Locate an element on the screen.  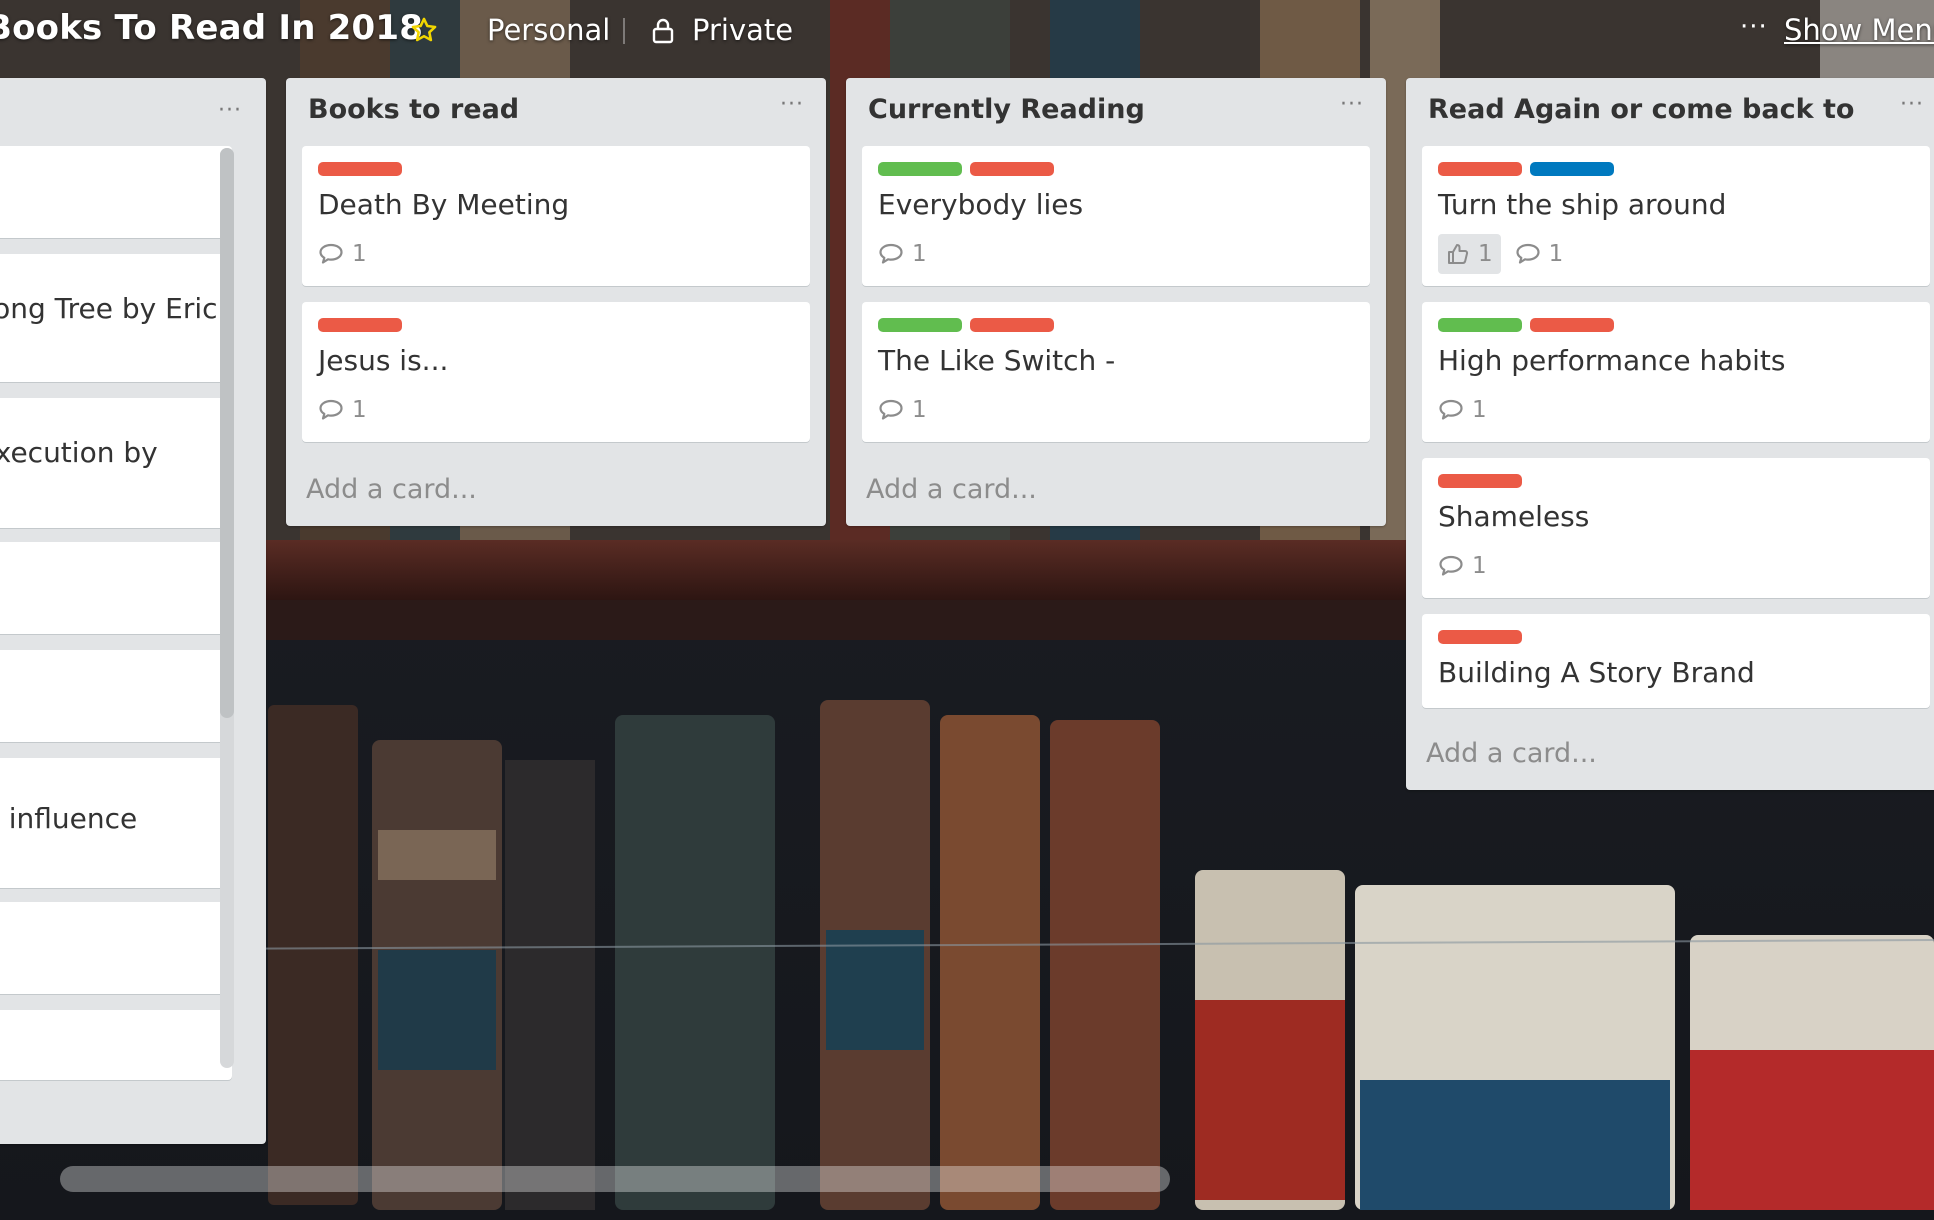
card-title: Turn the ship around is located at coordinates (1582, 204).